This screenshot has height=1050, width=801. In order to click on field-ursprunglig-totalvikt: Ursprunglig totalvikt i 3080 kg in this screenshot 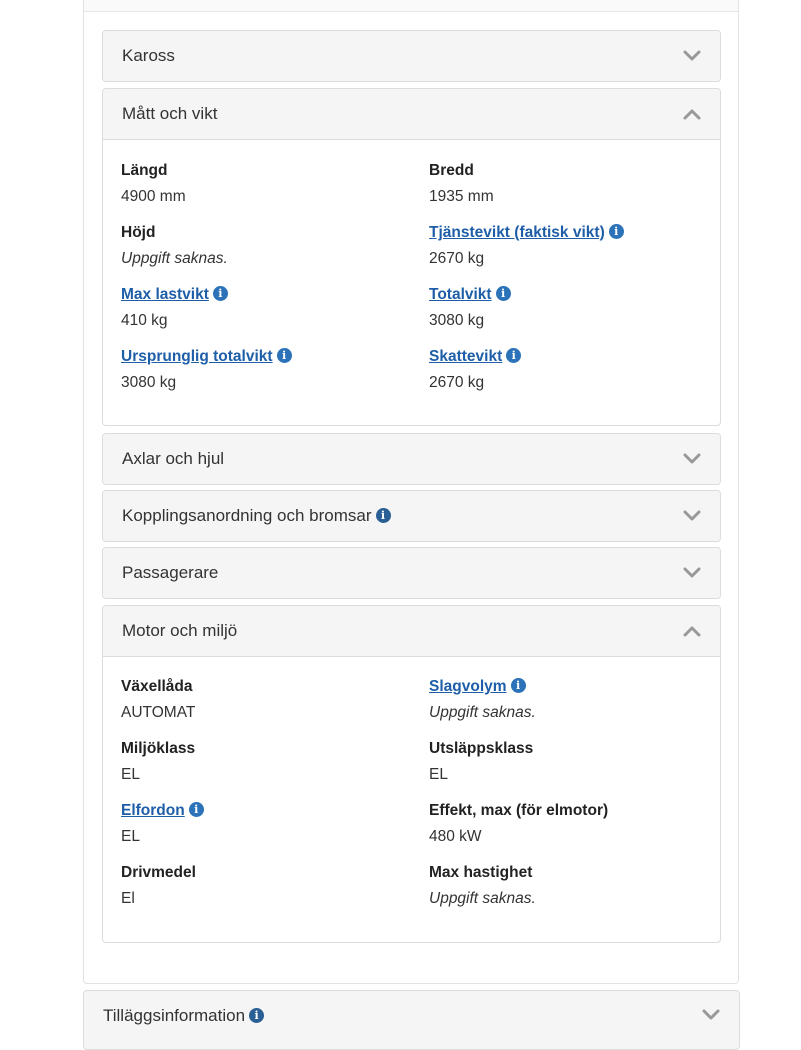, I will do `click(206, 370)`.